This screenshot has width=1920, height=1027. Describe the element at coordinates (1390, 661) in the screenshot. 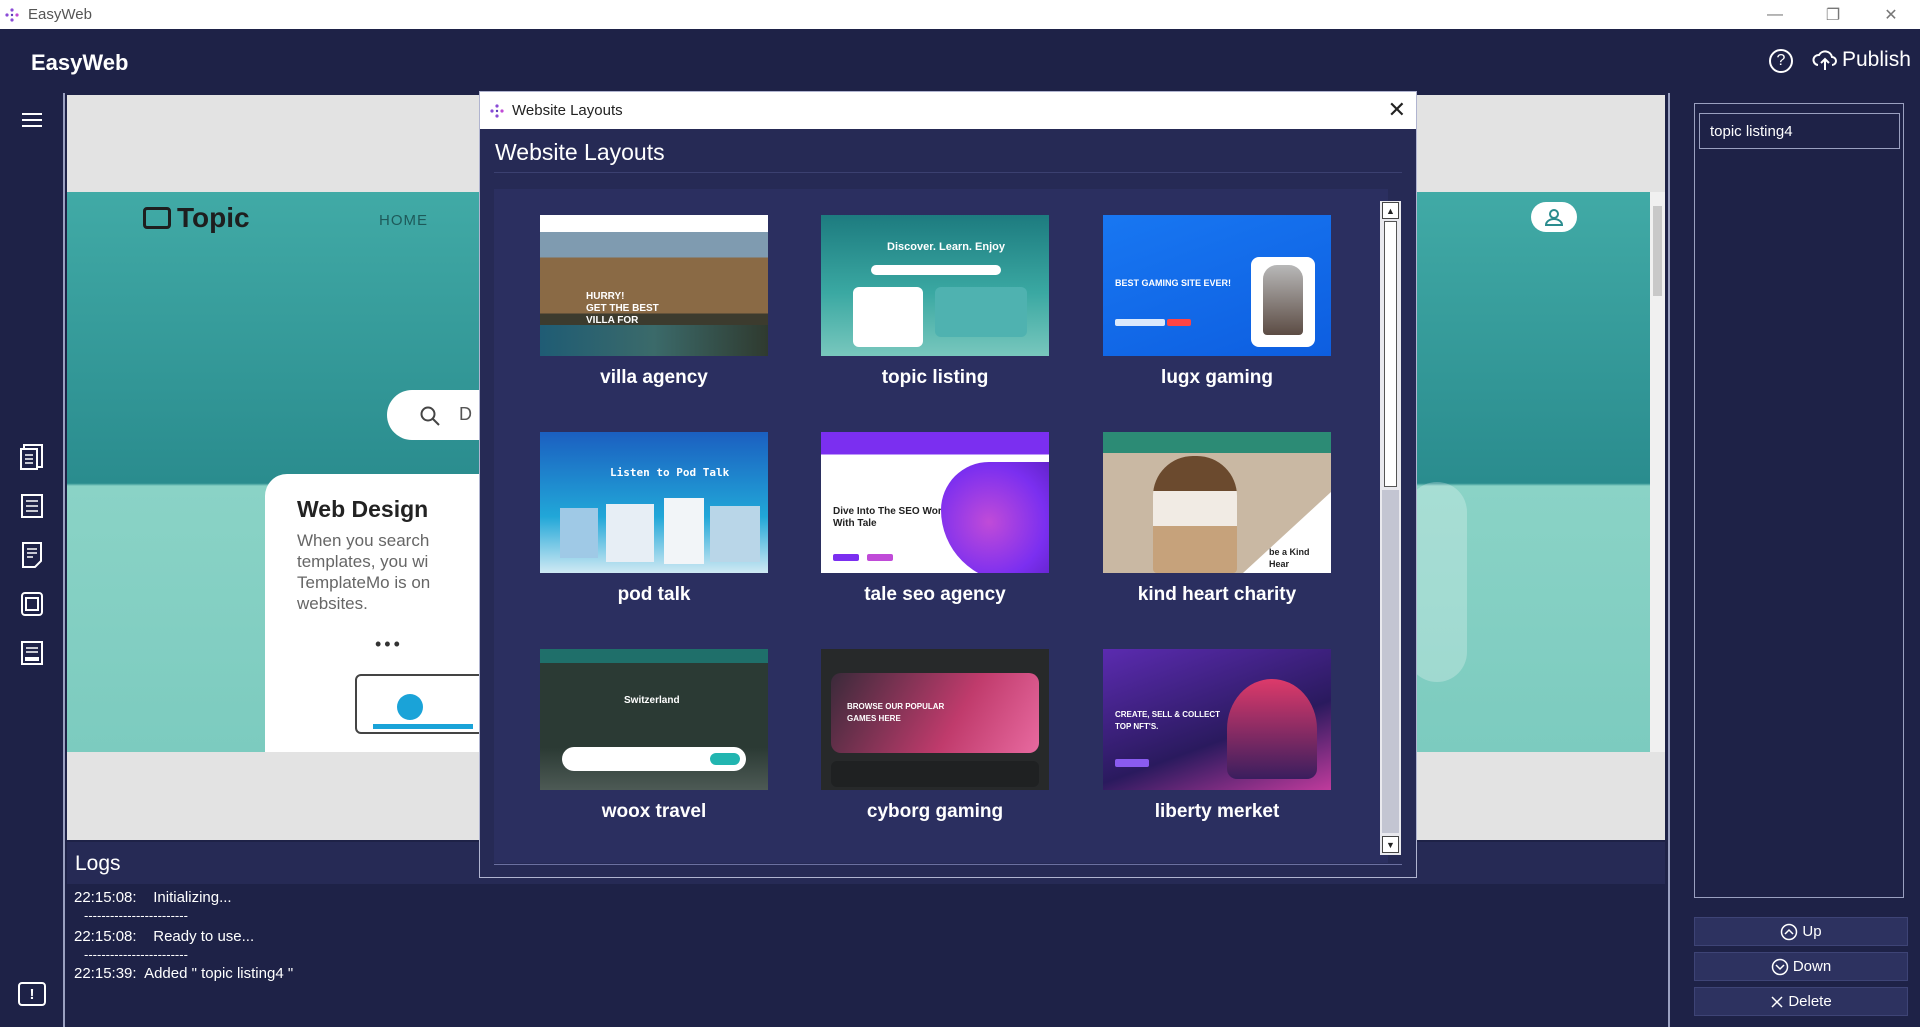

I see `scrollbar-thumb` at that location.